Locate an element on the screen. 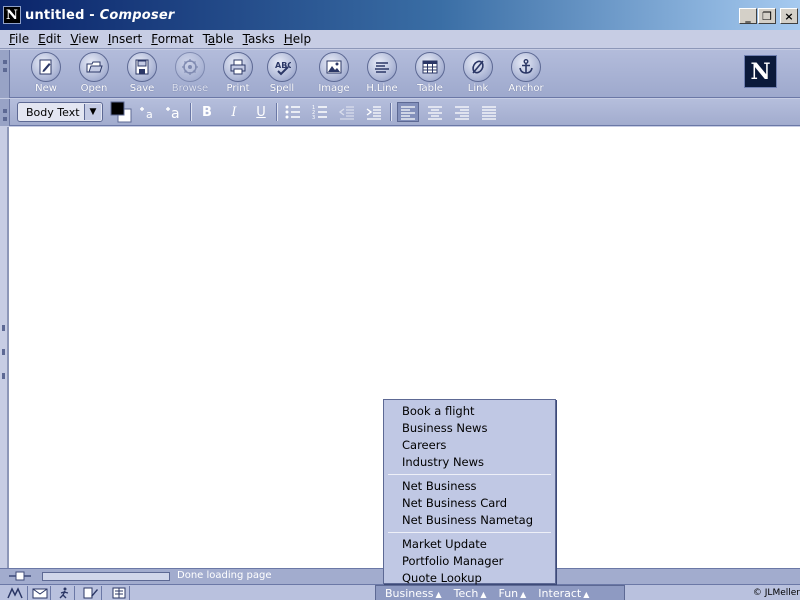 This screenshot has height=600, width=800. format-toolbar-grip is located at coordinates (5, 112).